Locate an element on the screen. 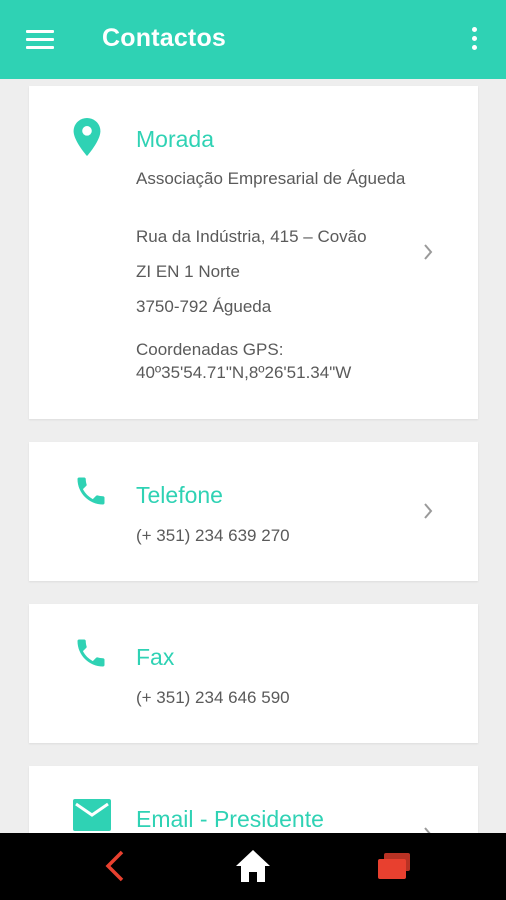  address-title: Morada is located at coordinates (175, 139).